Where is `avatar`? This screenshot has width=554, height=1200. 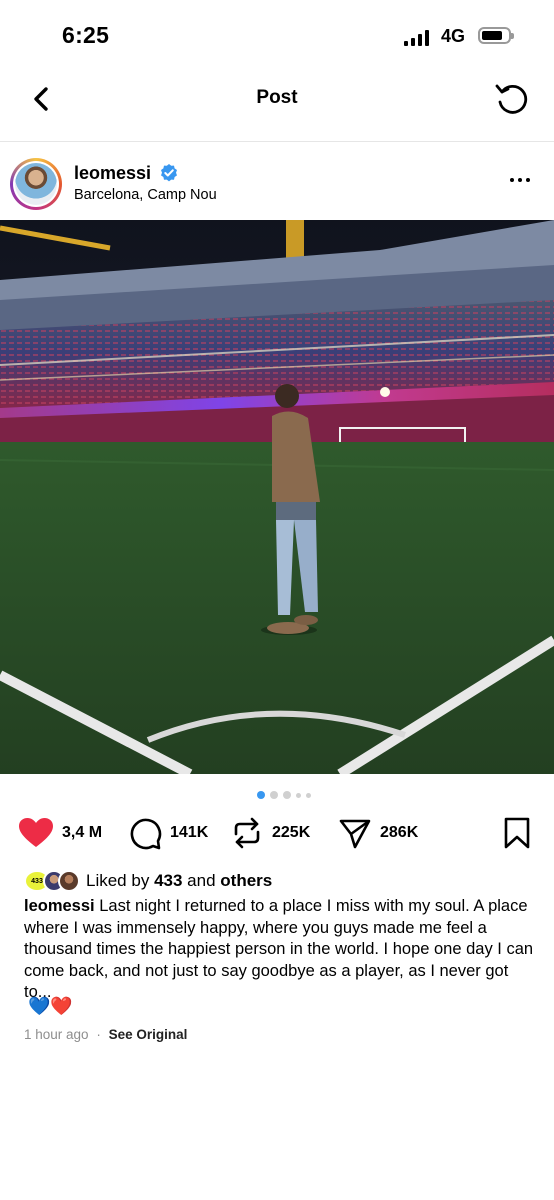 avatar is located at coordinates (36, 184).